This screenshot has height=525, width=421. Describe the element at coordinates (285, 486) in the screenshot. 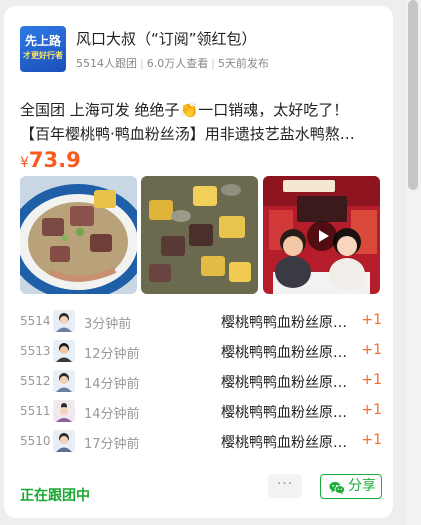

I see `more-button: ···` at that location.